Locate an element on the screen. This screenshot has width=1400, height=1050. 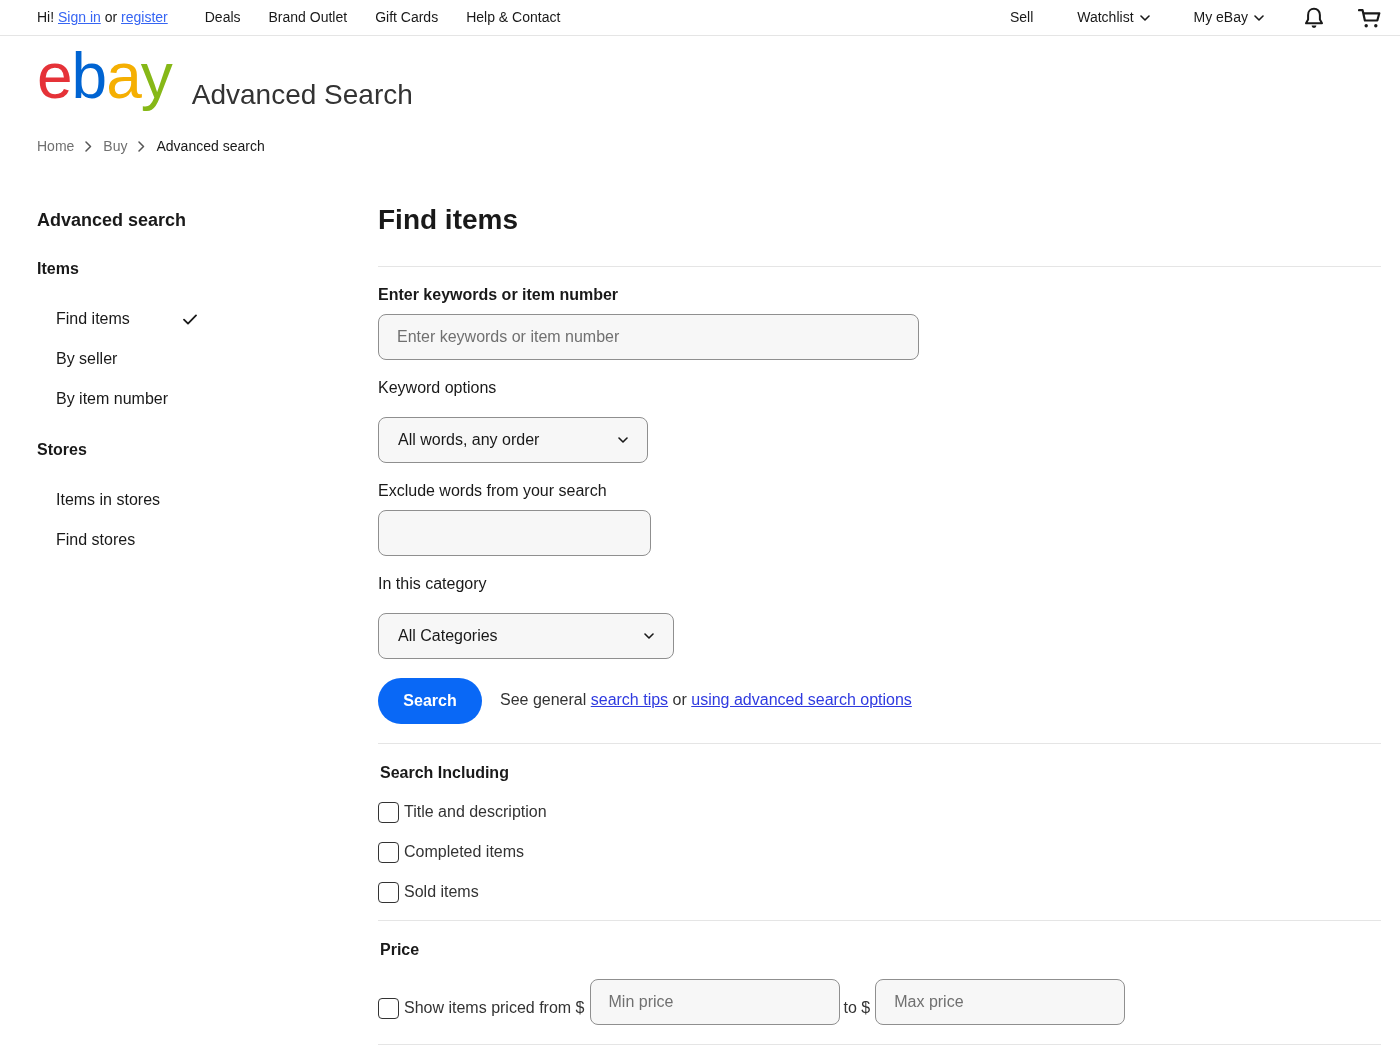
help-text: See general search tips or using advanced search options is located at coordinates (706, 700).